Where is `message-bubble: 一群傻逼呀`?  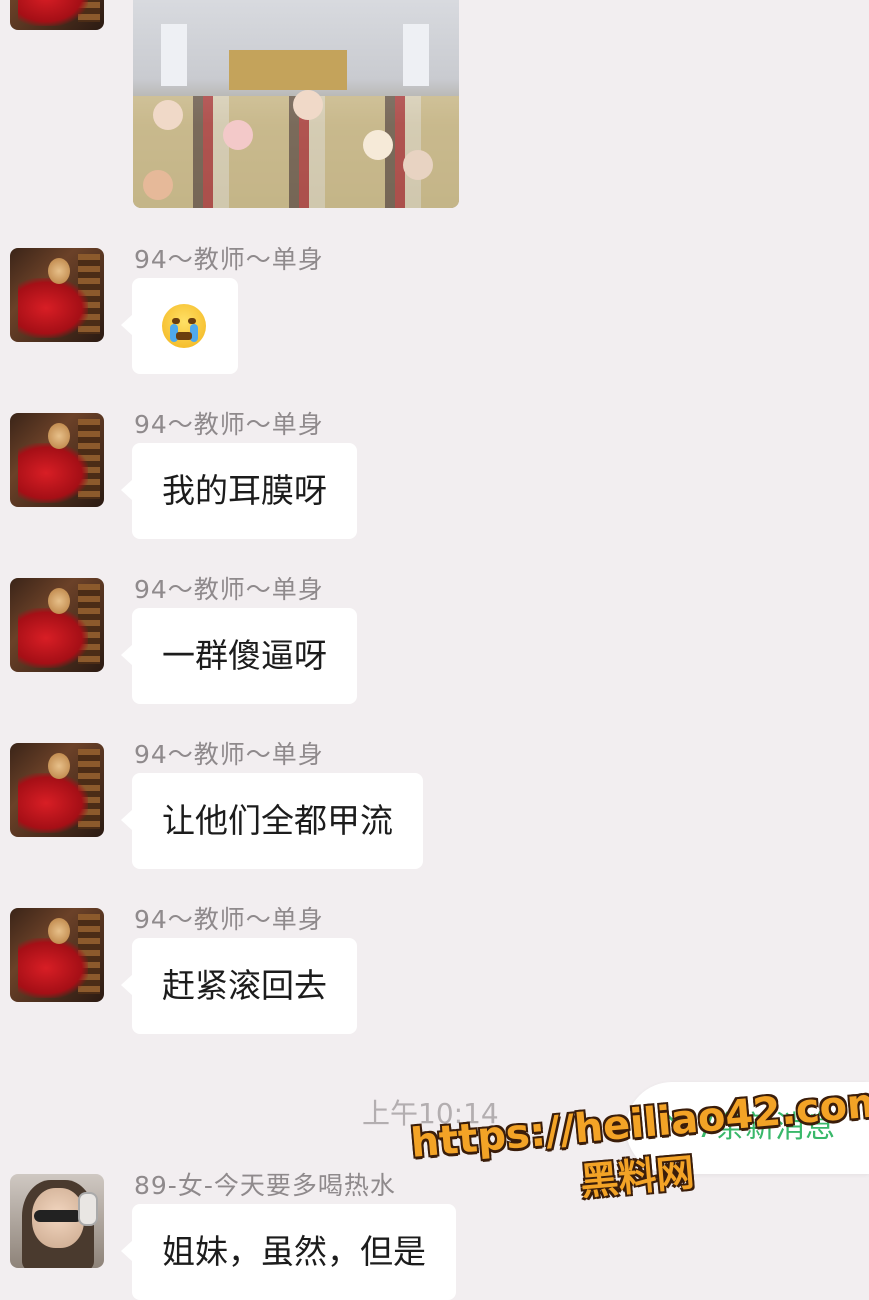 message-bubble: 一群傻逼呀 is located at coordinates (239, 656).